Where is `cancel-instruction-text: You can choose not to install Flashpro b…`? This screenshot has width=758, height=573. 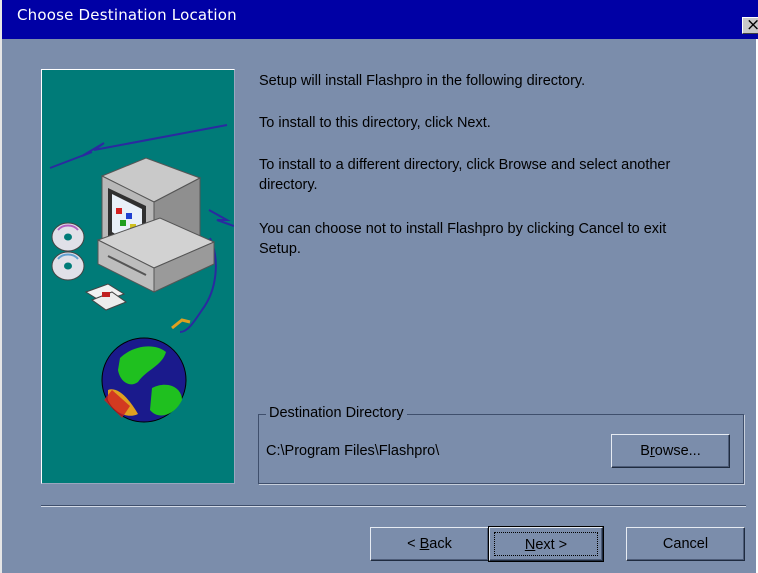
cancel-instruction-text: You can choose not to install Flashpro b… is located at coordinates (463, 239).